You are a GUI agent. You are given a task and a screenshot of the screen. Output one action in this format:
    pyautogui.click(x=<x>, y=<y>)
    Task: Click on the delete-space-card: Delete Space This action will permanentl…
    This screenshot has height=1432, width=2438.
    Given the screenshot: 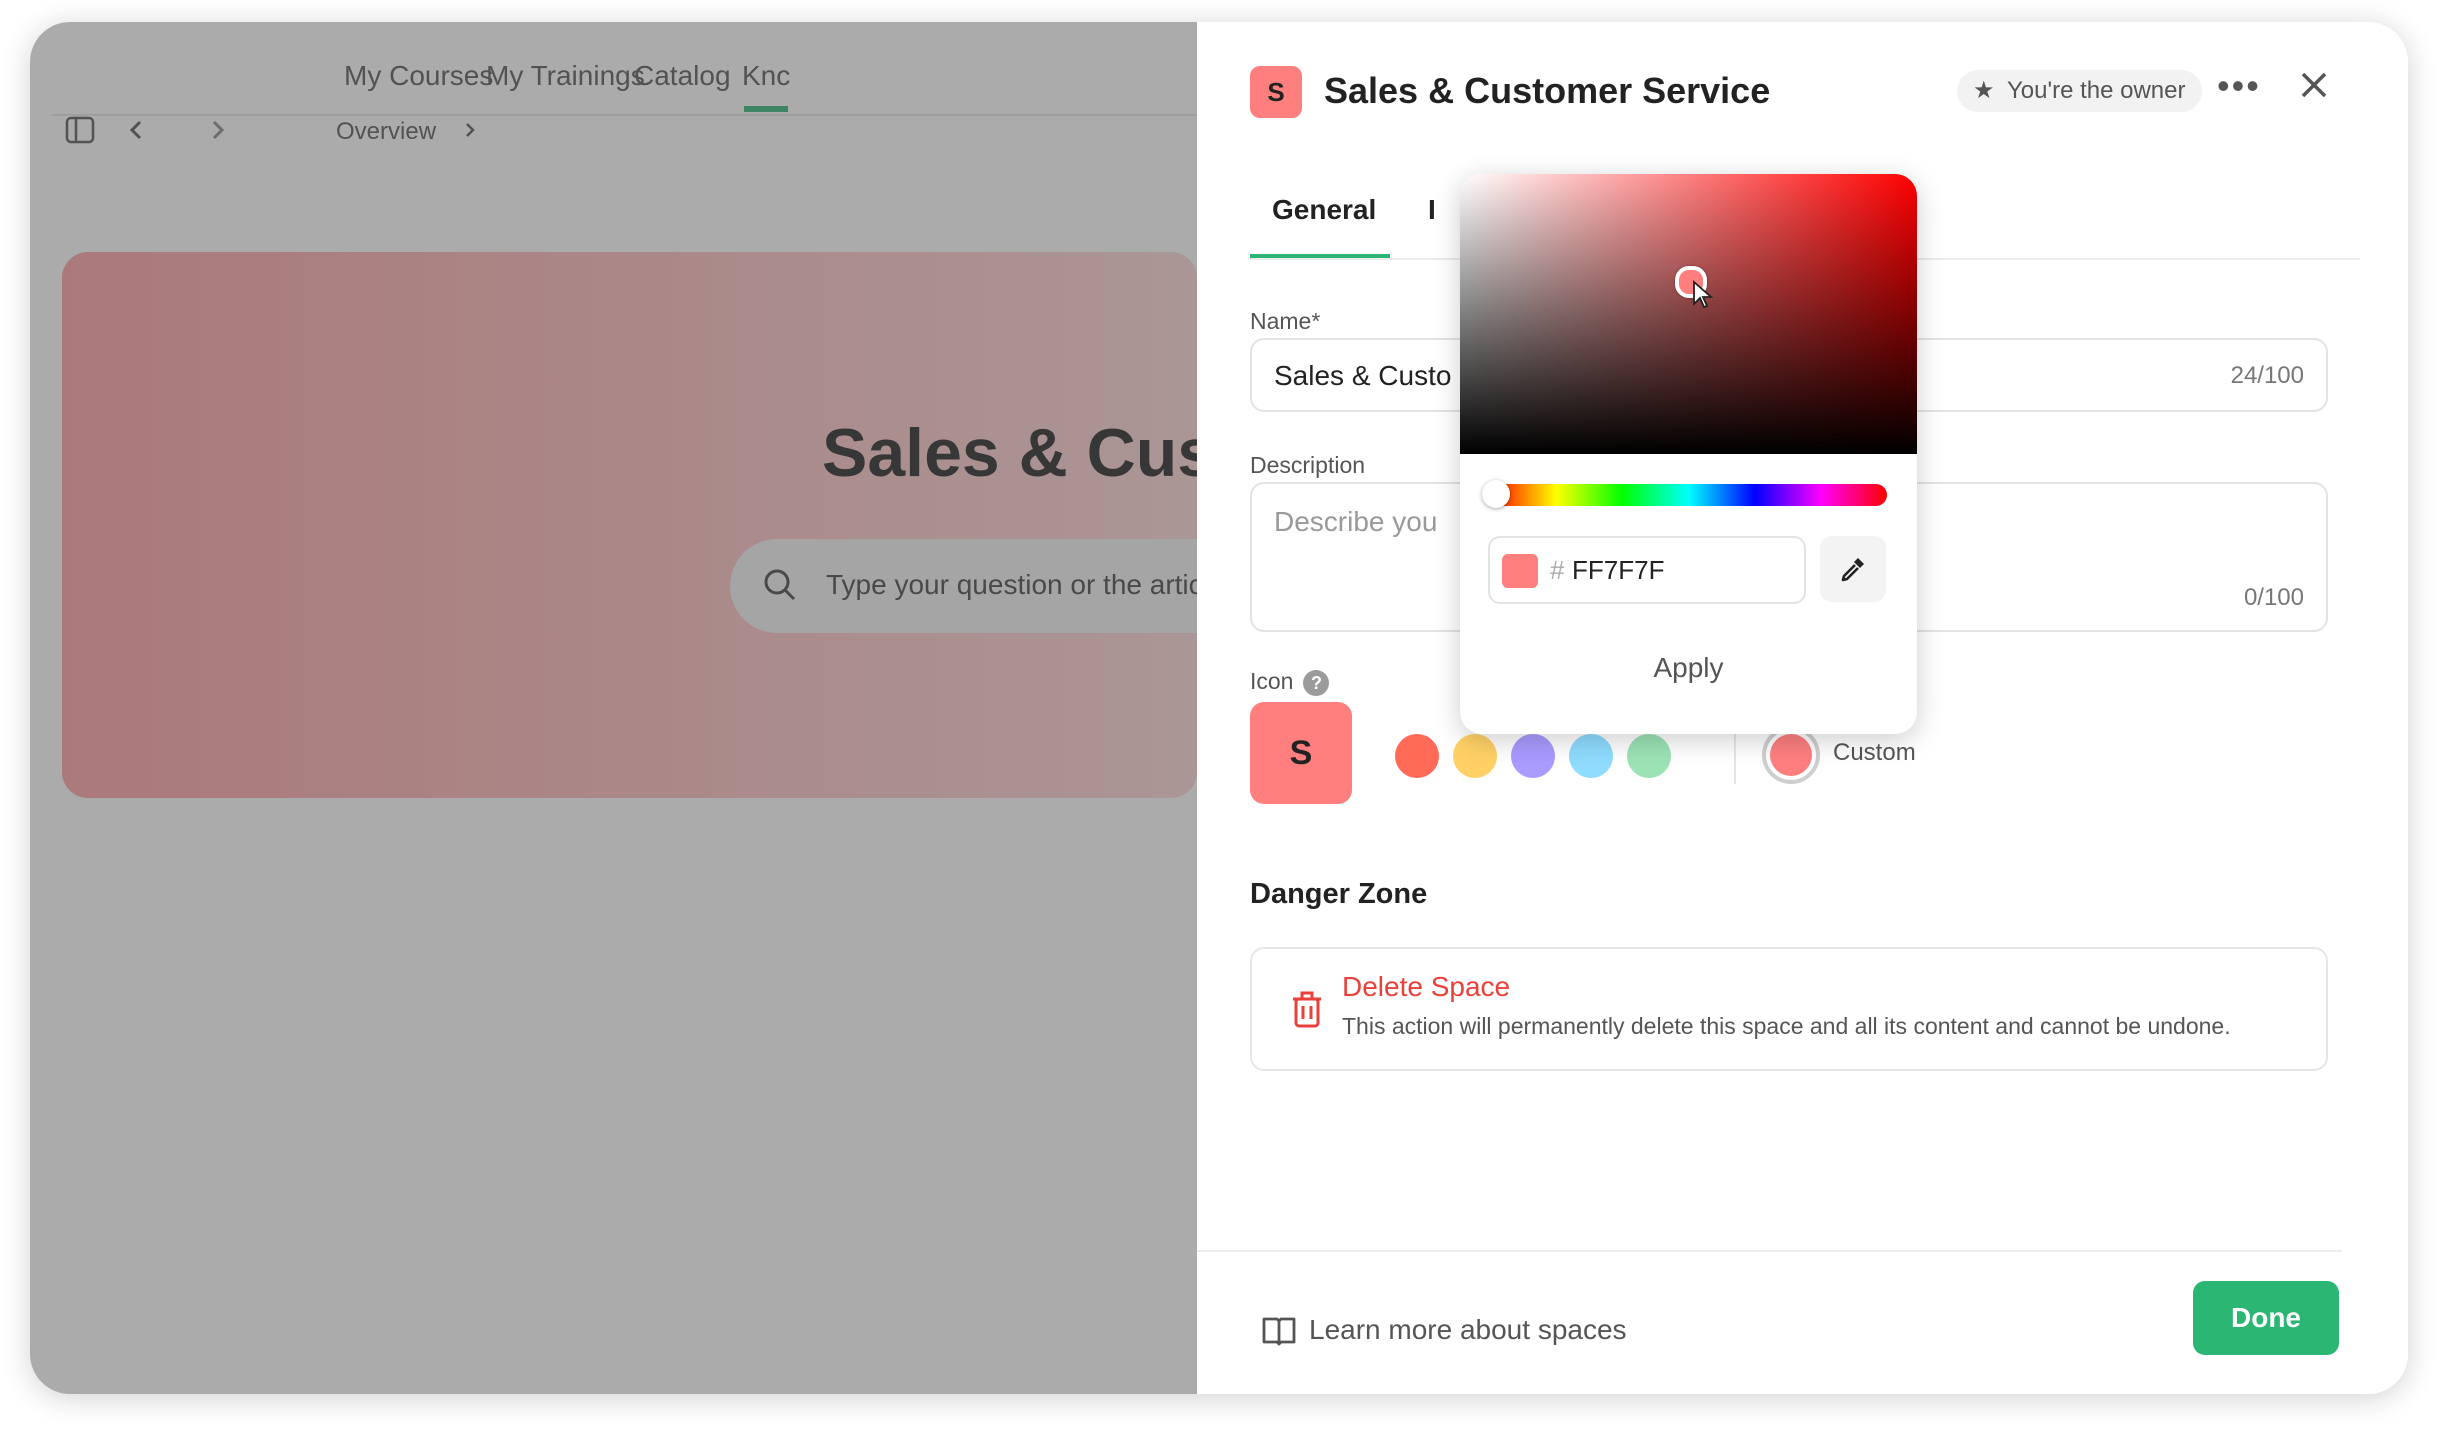 What is the action you would take?
    pyautogui.click(x=1789, y=1009)
    